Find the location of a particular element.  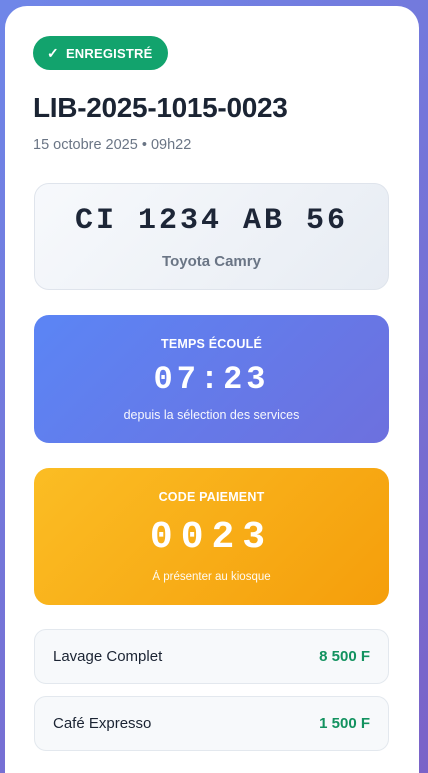

vehicle-plate-box: CI 1234 AB 56 Toyota Camry is located at coordinates (211, 236).